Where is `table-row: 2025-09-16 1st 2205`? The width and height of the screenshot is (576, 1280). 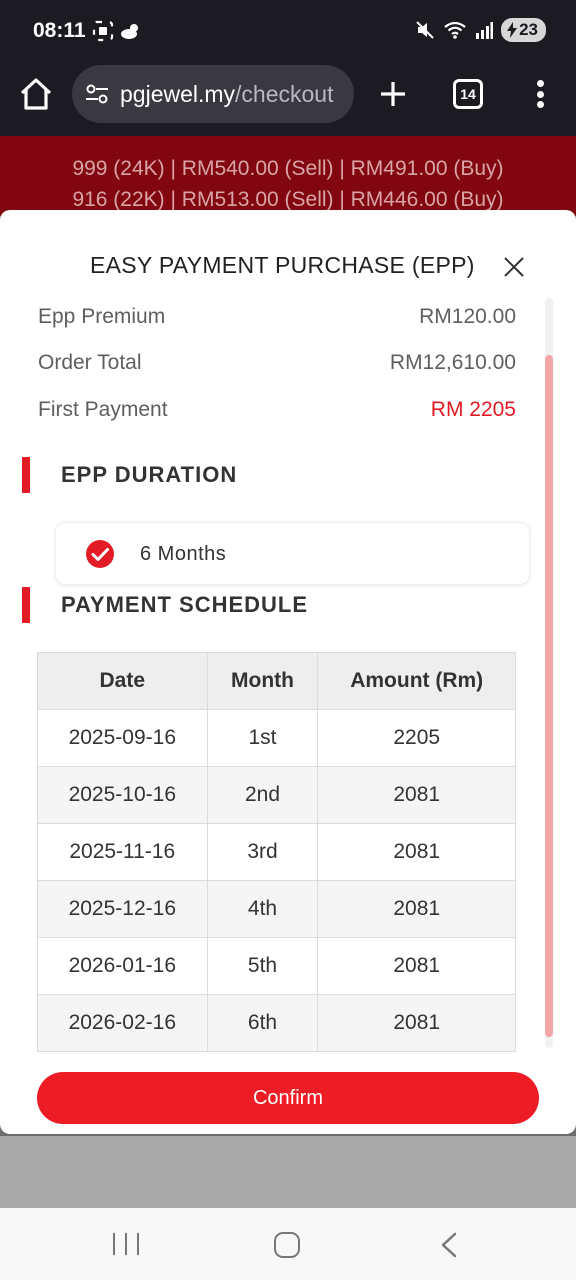 table-row: 2025-09-16 1st 2205 is located at coordinates (276, 738).